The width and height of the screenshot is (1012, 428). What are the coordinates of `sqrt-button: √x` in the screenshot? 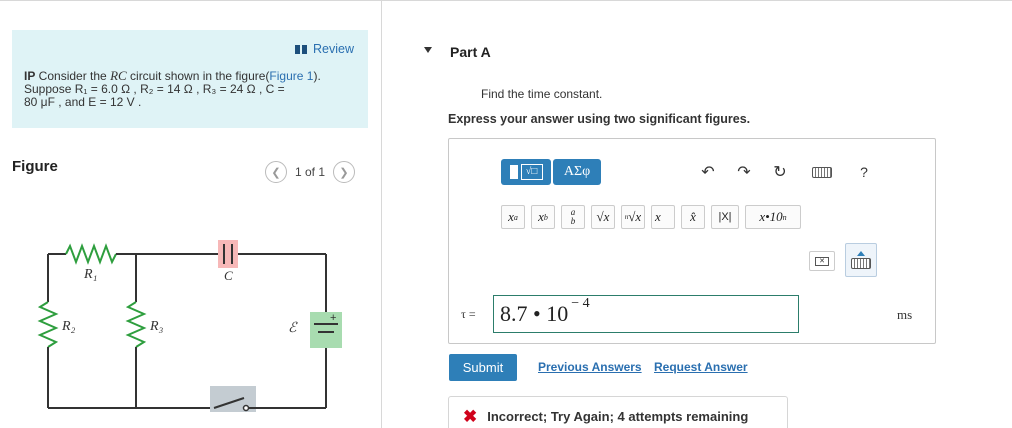 It's located at (603, 217).